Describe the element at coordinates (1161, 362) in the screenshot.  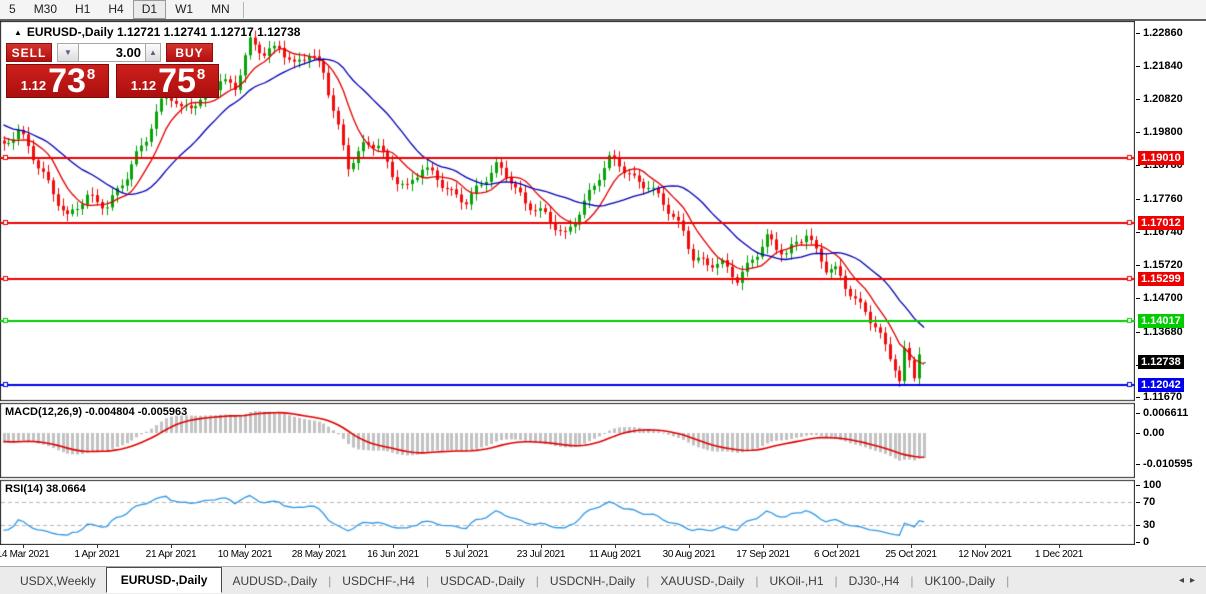
I see `current-price-label: 1.12738` at that location.